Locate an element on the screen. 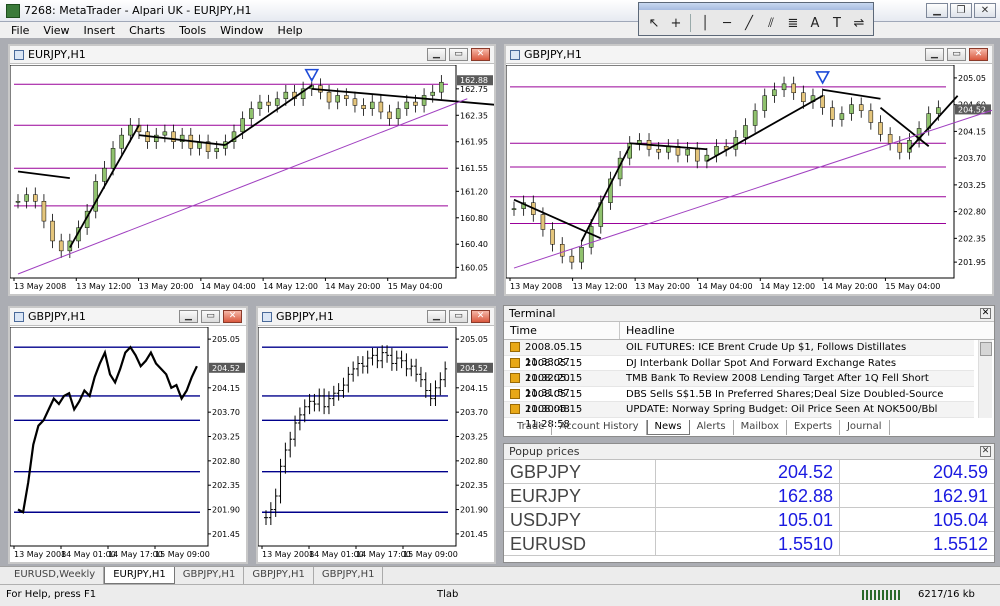  menu-file: File is located at coordinates (20, 30).